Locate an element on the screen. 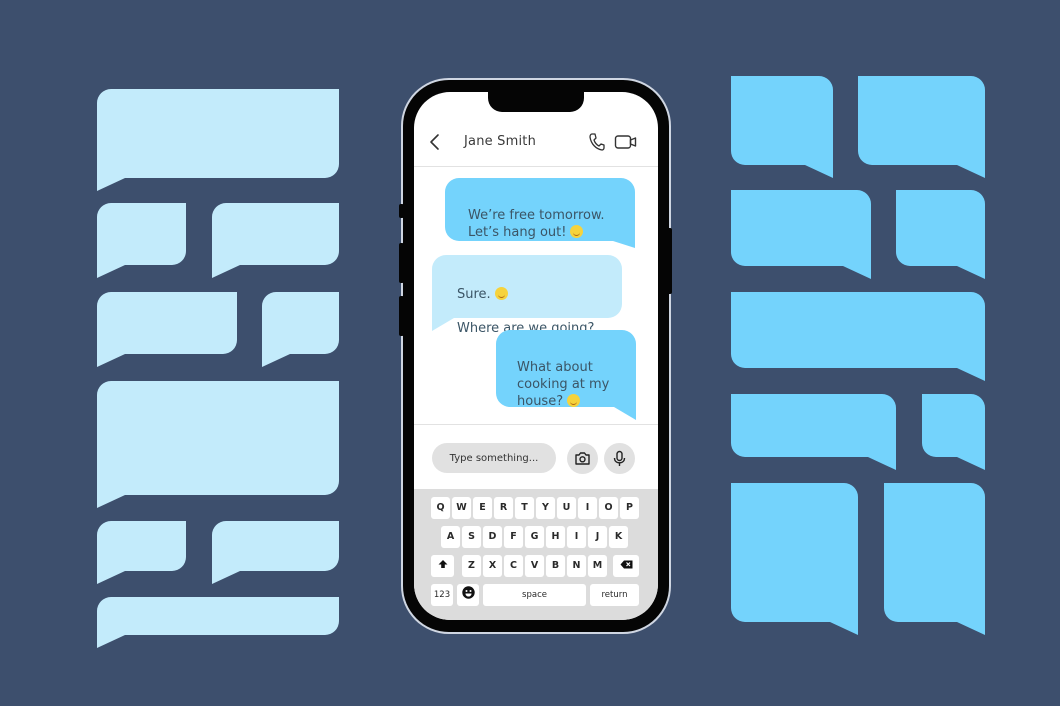 This screenshot has height=706, width=1060. message-outgoing: We’re free tomorrow. Let’s hang out! is located at coordinates (540, 213).